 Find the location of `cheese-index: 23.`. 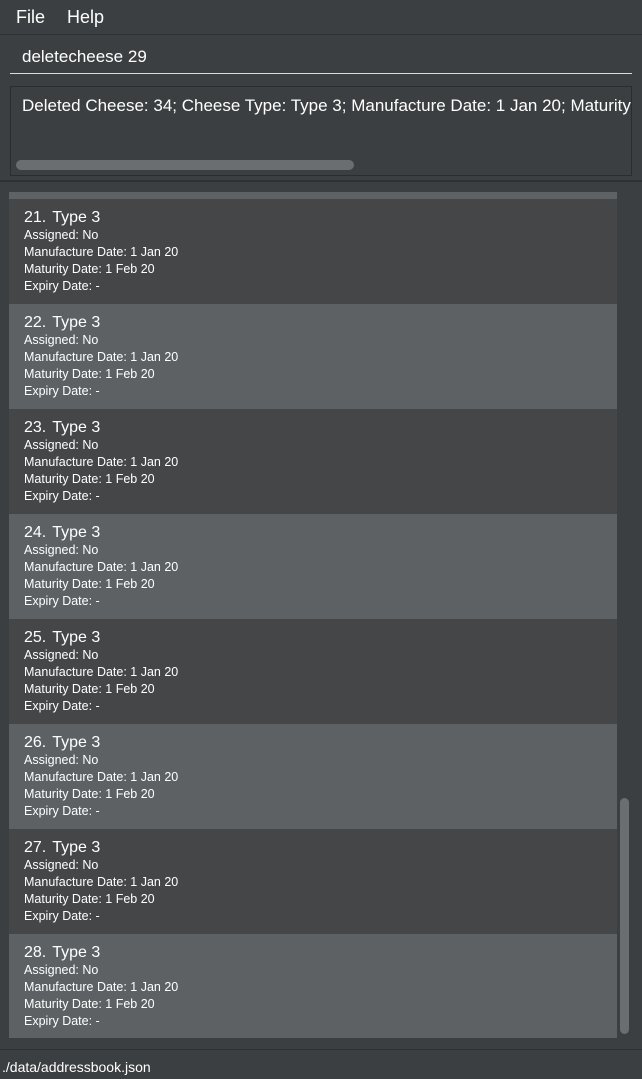

cheese-index: 23. is located at coordinates (35, 427).